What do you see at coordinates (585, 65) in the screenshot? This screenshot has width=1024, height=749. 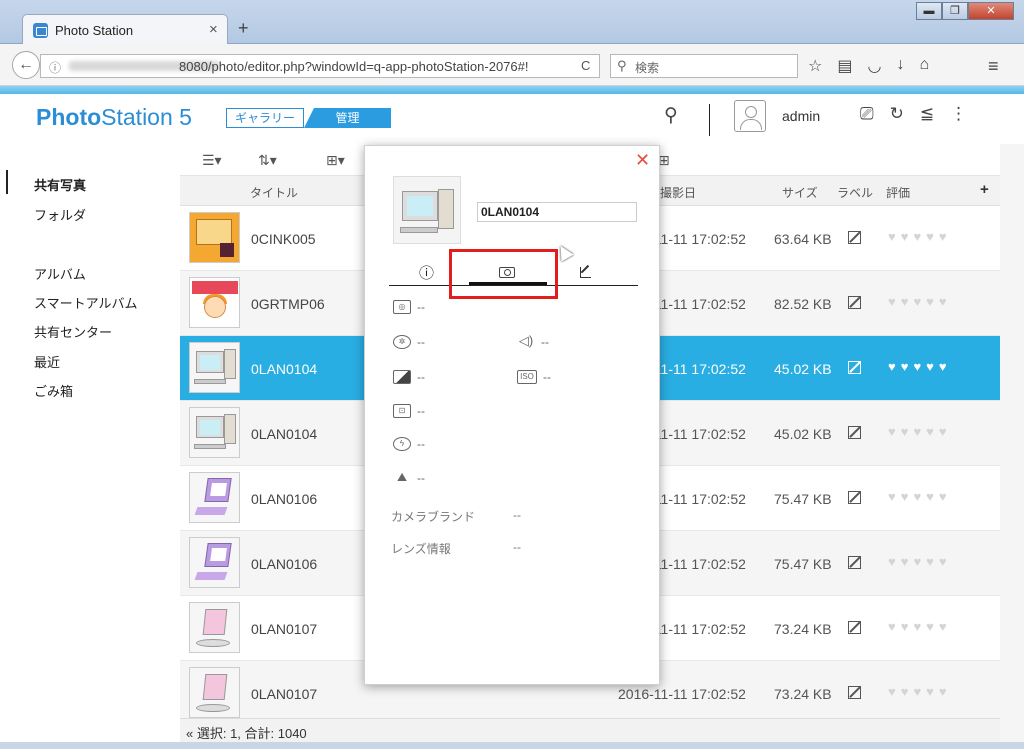 I see `reload-icon: C` at bounding box center [585, 65].